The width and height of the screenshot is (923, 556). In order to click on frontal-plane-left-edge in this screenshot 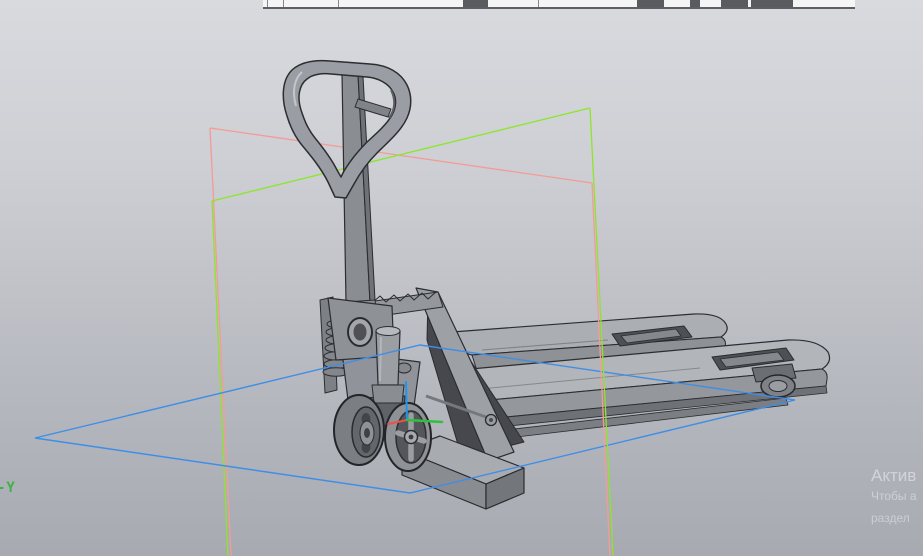, I will do `click(220, 341)`.